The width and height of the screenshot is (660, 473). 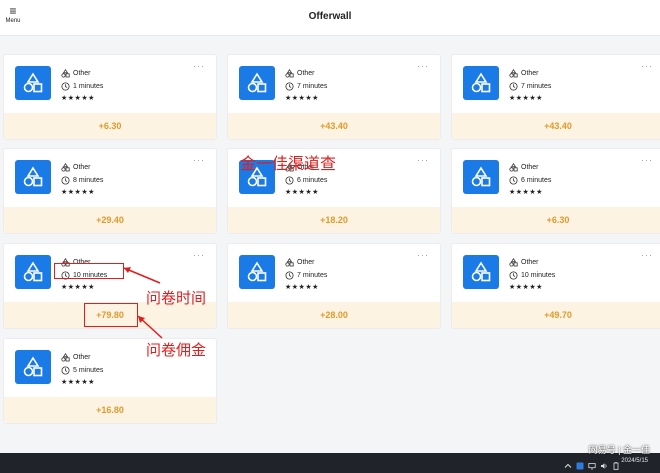 I want to click on offer-duration: 1 minutes, so click(x=88, y=86).